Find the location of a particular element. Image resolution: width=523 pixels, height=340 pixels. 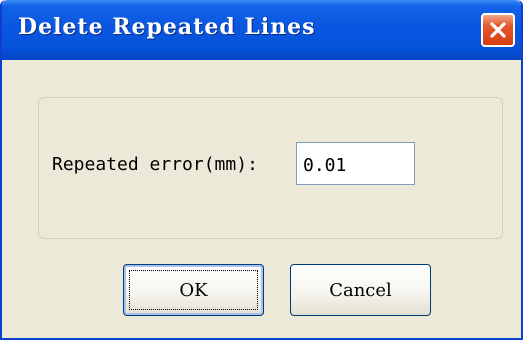

close-icon is located at coordinates (498, 30).